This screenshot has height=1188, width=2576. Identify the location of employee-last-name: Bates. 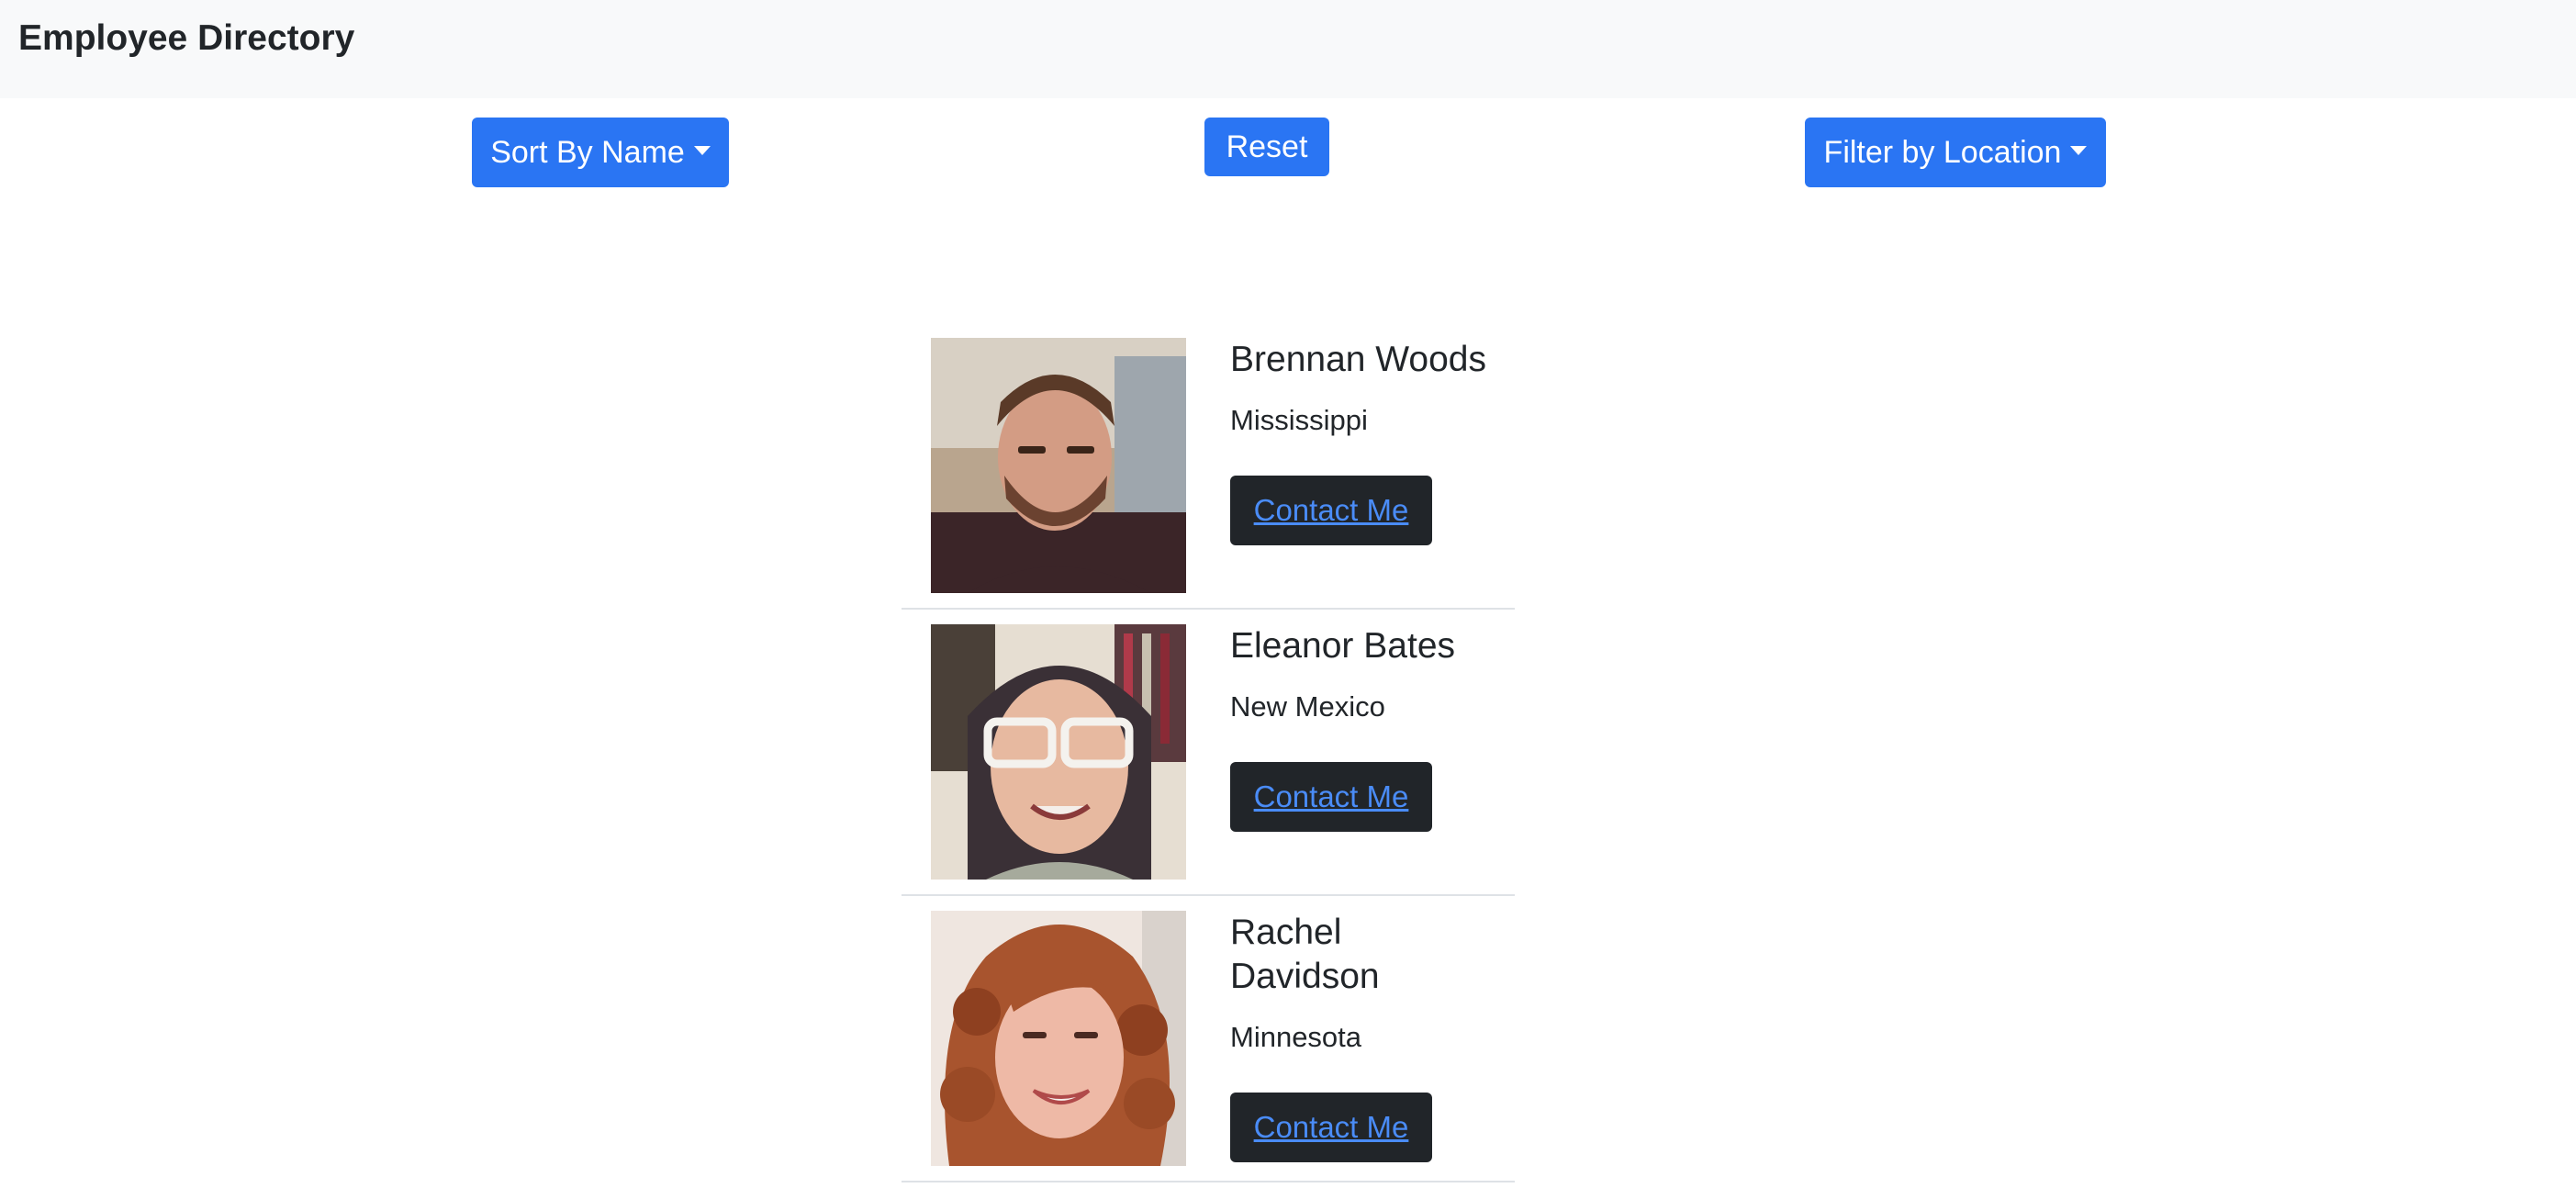
(1409, 646).